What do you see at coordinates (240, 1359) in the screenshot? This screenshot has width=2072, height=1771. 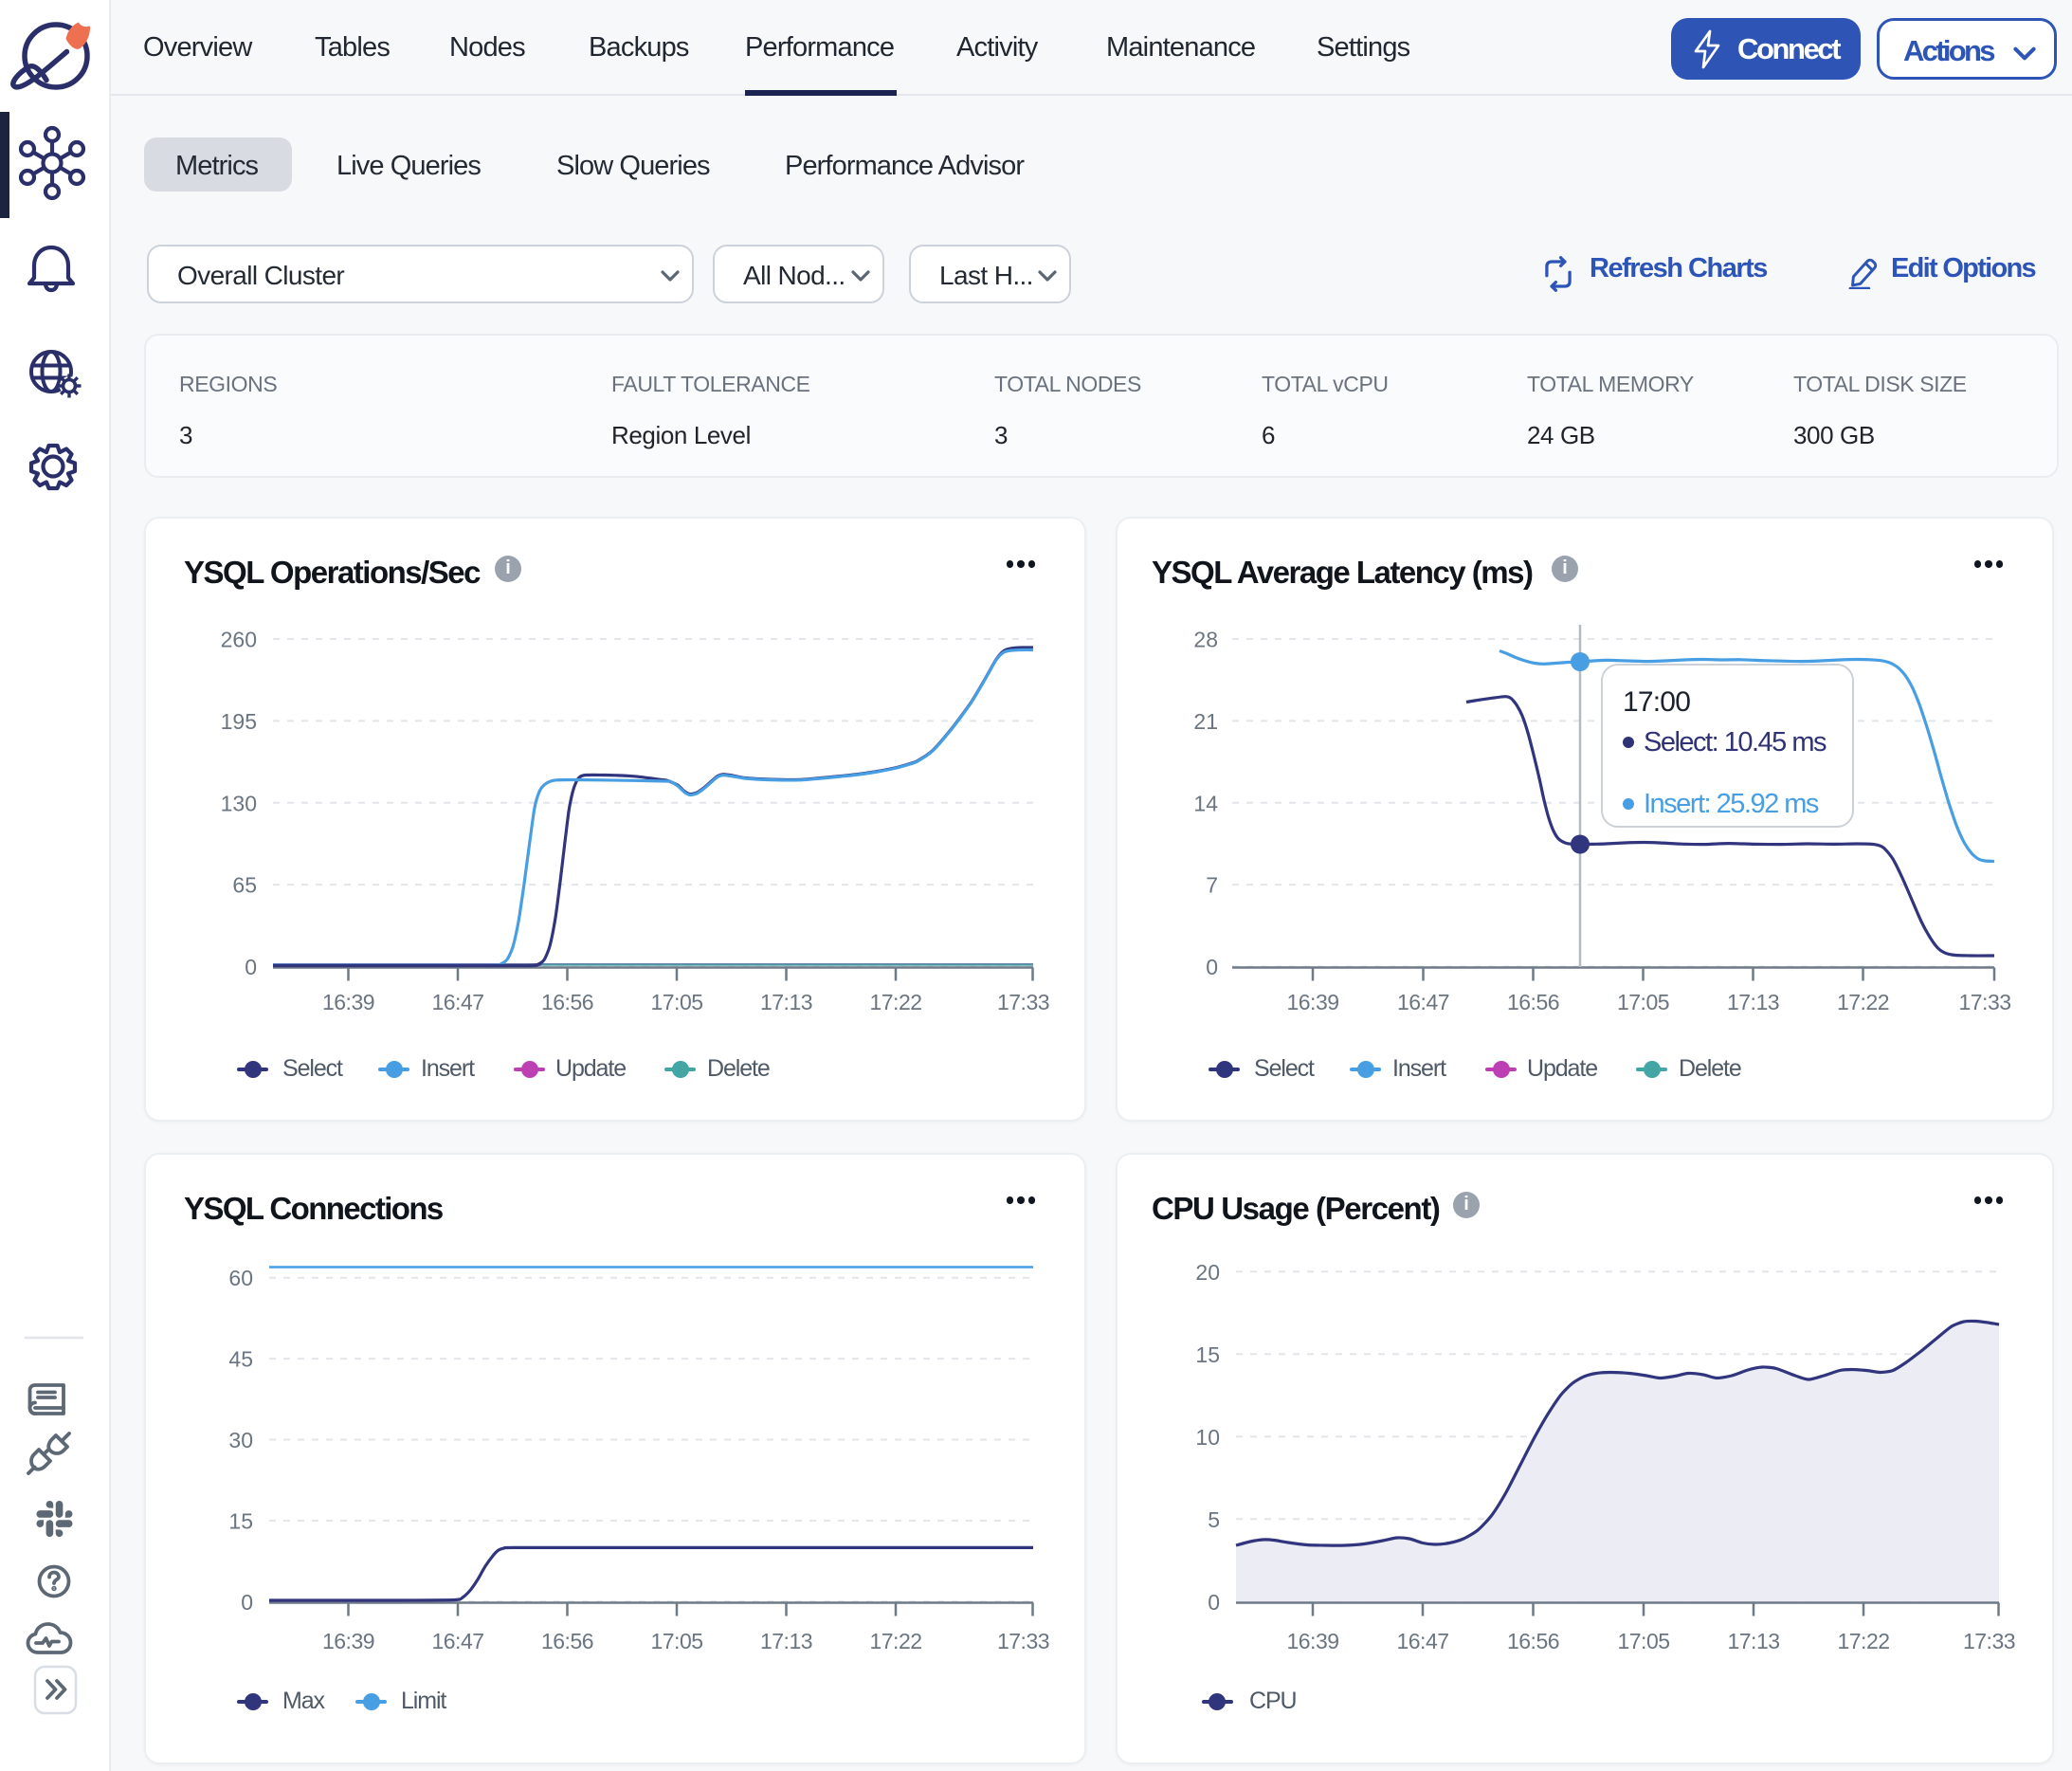 I see `svg-text: 45` at bounding box center [240, 1359].